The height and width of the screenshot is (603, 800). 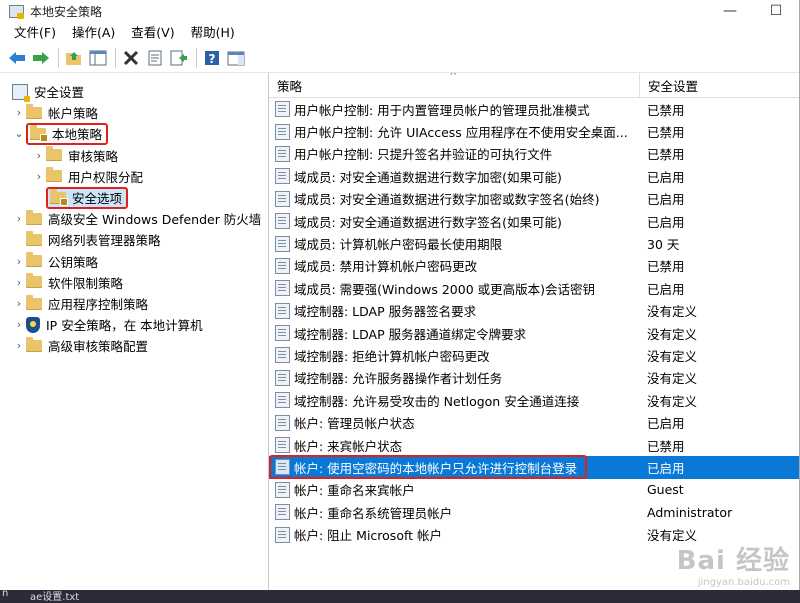 I want to click on minimize-button: —, so click(x=730, y=11).